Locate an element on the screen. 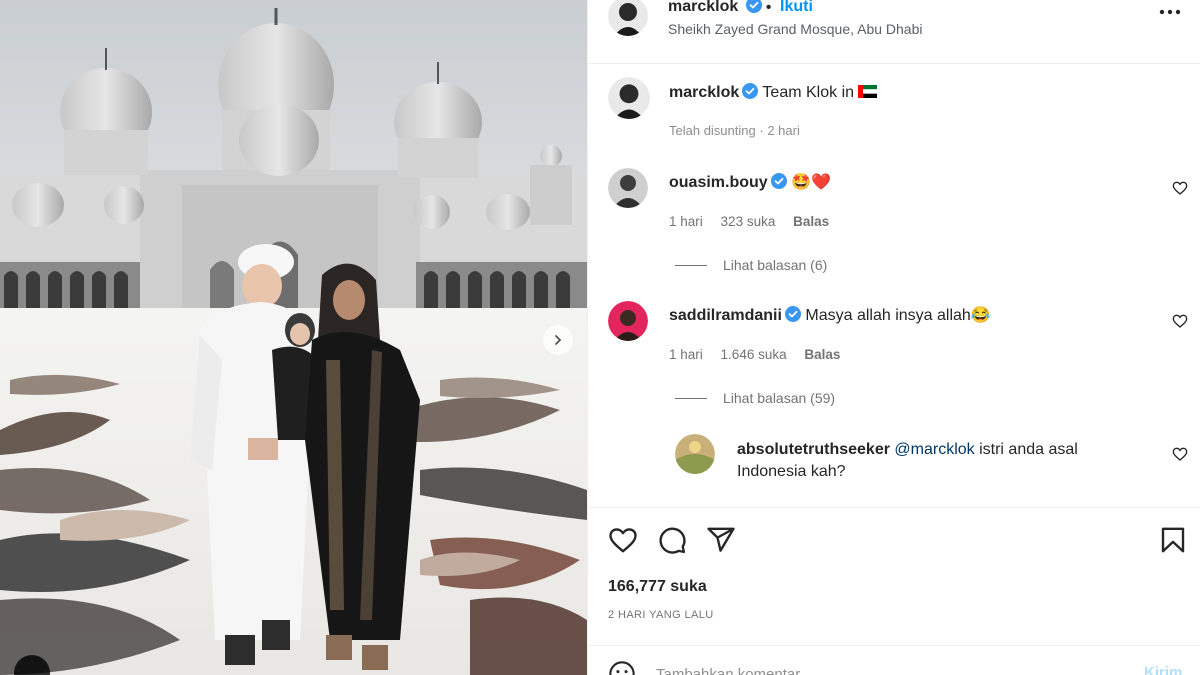  actions-divider is located at coordinates (894, 507).